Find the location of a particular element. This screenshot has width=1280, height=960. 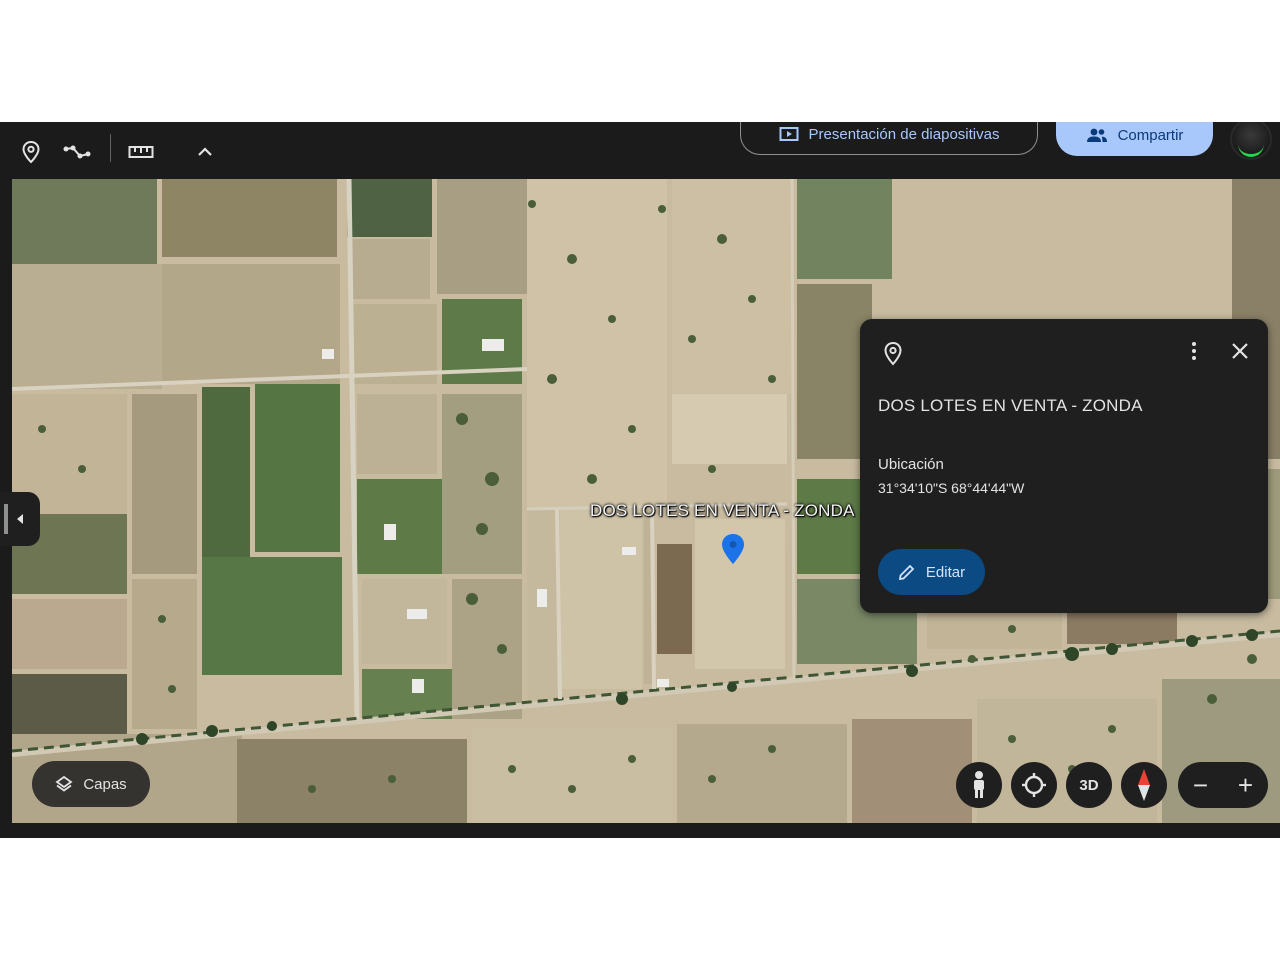

location-coordinates: 31°34'10"S 68°44'44"W is located at coordinates (951, 488).